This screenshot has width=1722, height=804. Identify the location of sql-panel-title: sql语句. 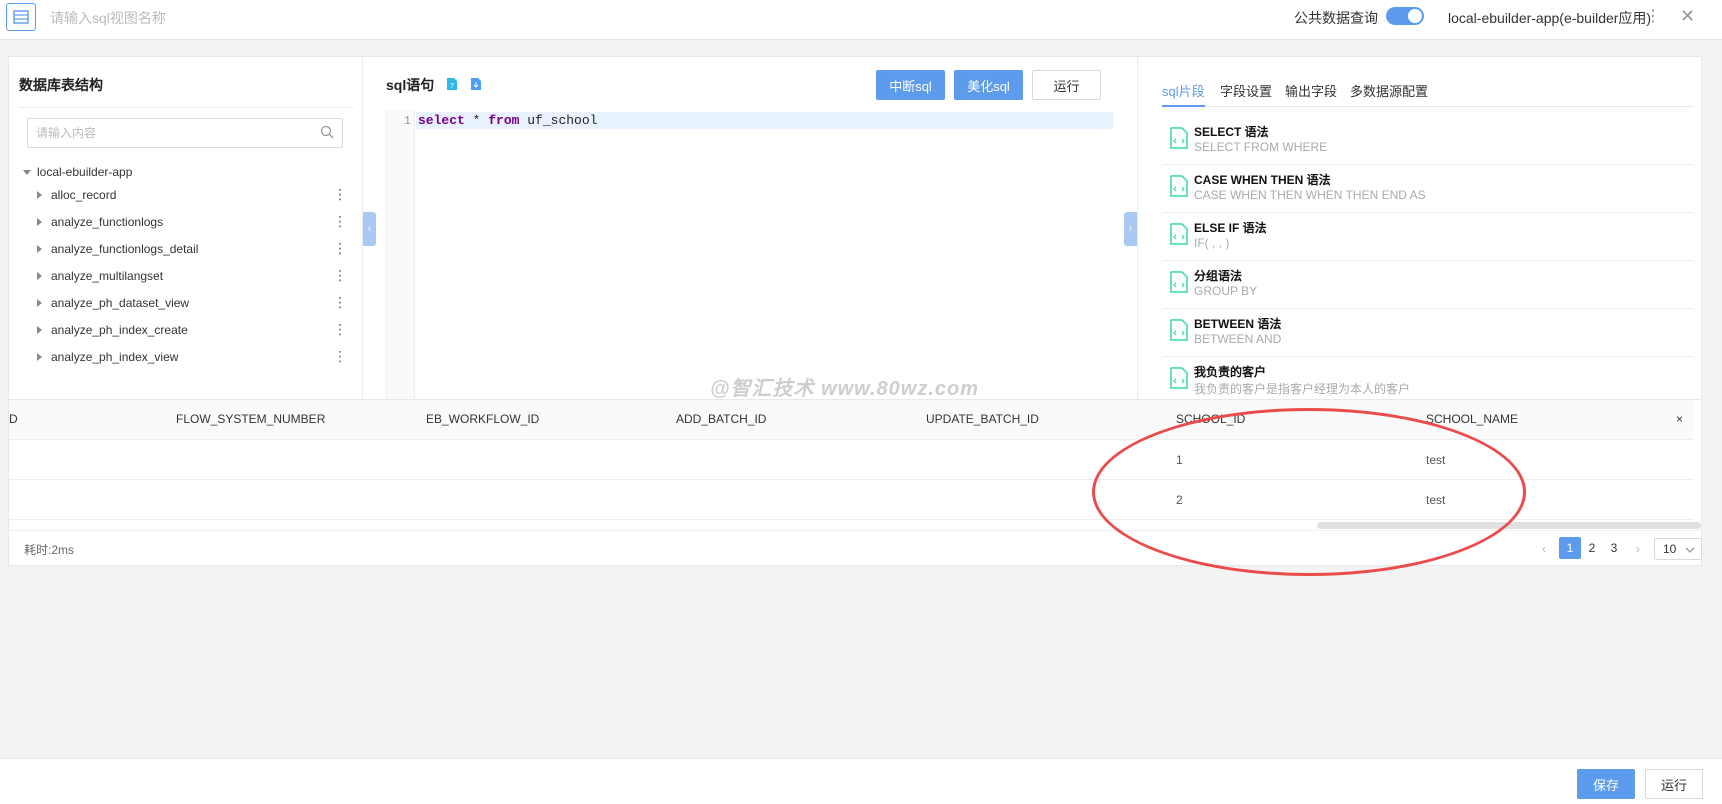
(410, 85).